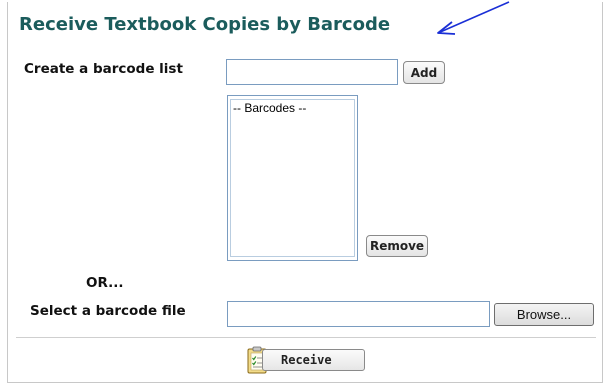 Image resolution: width=611 pixels, height=385 pixels. I want to click on barcode-input, so click(312, 72).